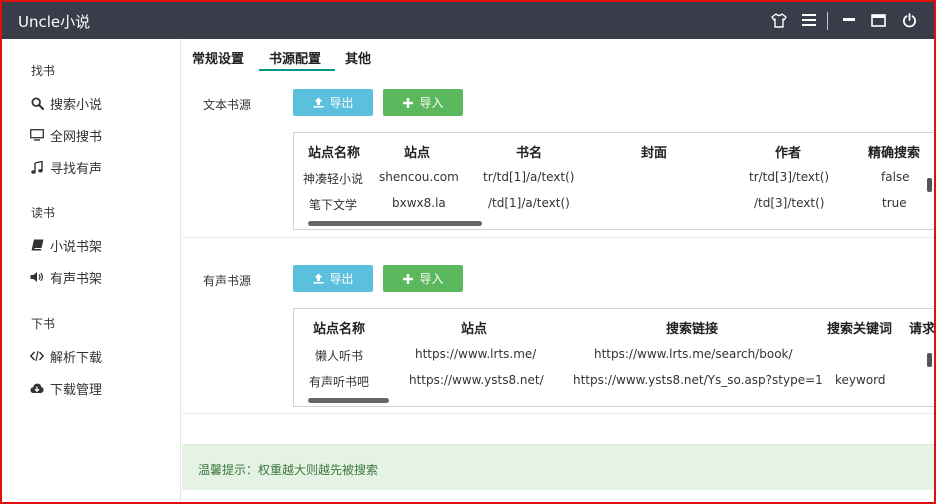  What do you see at coordinates (288, 470) in the screenshot?
I see `tip-text: 温馨提示：权重越大则越先被搜索` at bounding box center [288, 470].